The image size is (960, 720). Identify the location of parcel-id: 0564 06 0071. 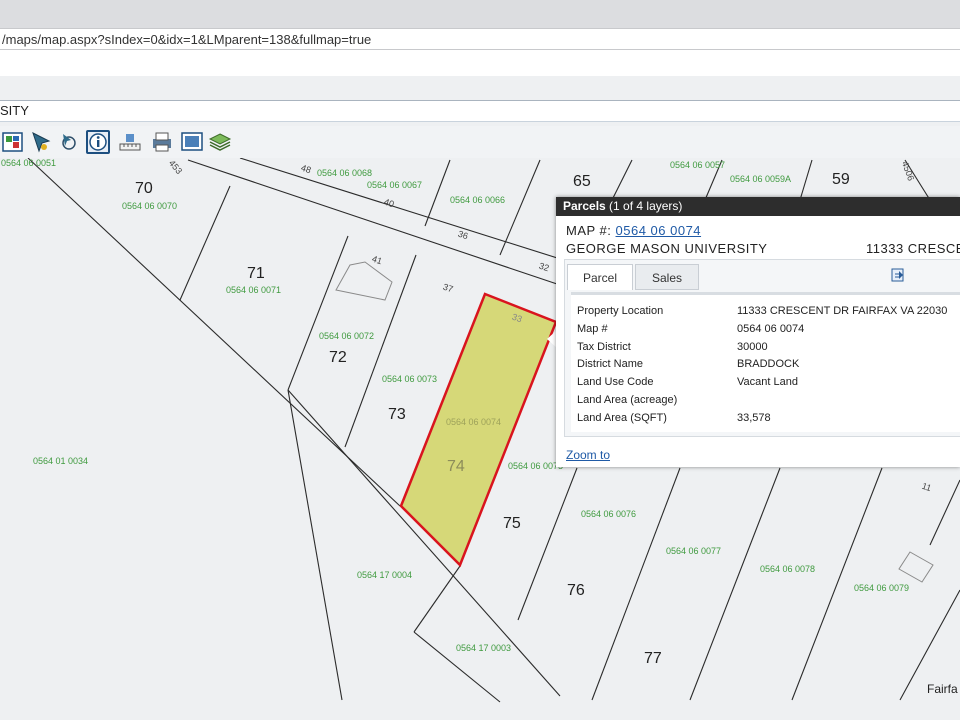
(254, 290).